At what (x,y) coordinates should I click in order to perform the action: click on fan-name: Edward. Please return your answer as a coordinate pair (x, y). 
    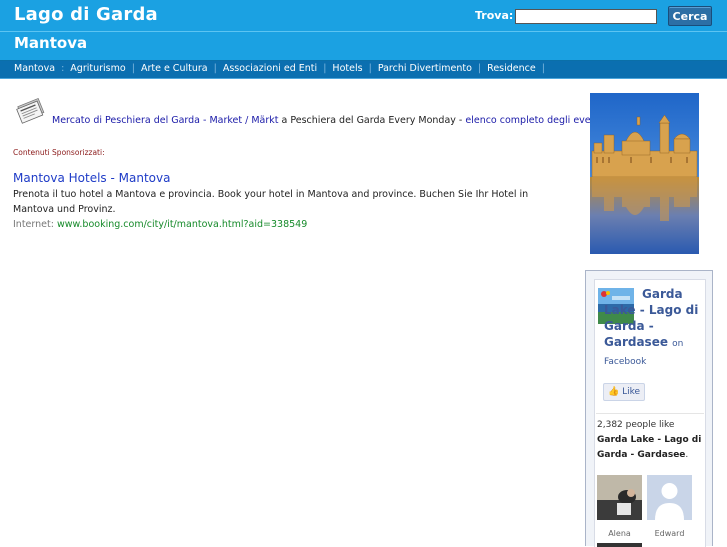
    Looking at the image, I should click on (669, 533).